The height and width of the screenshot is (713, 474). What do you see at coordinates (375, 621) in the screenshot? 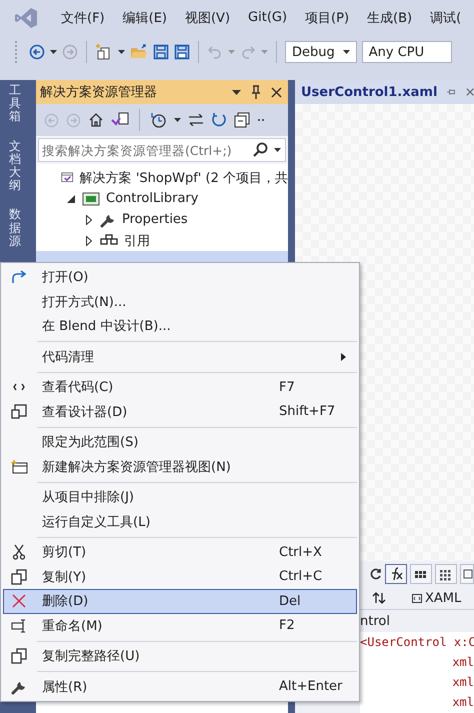
I see `element-breadcrumb: ntrol` at bounding box center [375, 621].